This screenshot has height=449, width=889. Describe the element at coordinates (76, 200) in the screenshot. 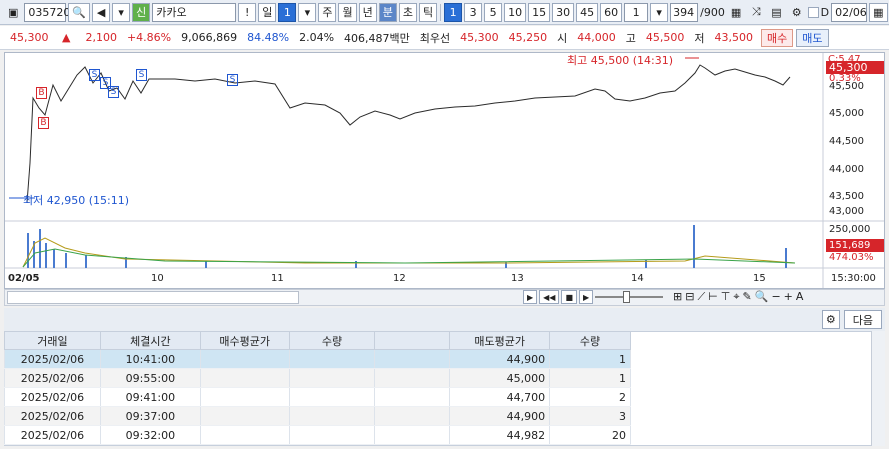

I see `low-note: 최저 42,950 (15:11)` at that location.